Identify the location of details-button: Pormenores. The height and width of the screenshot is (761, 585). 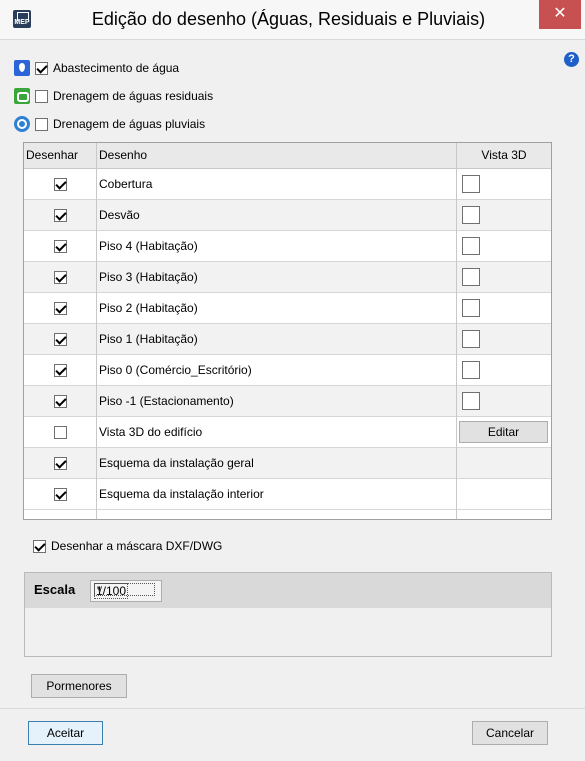
(79, 686).